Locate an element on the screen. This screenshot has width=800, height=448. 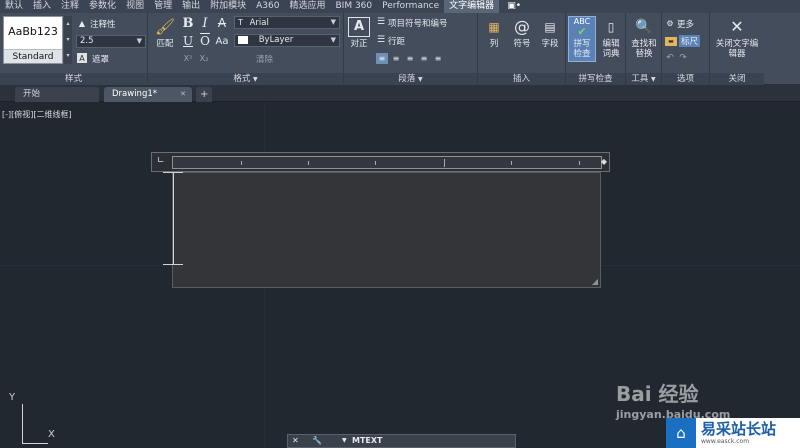
align-right-icon: ≡ is located at coordinates (410, 58).